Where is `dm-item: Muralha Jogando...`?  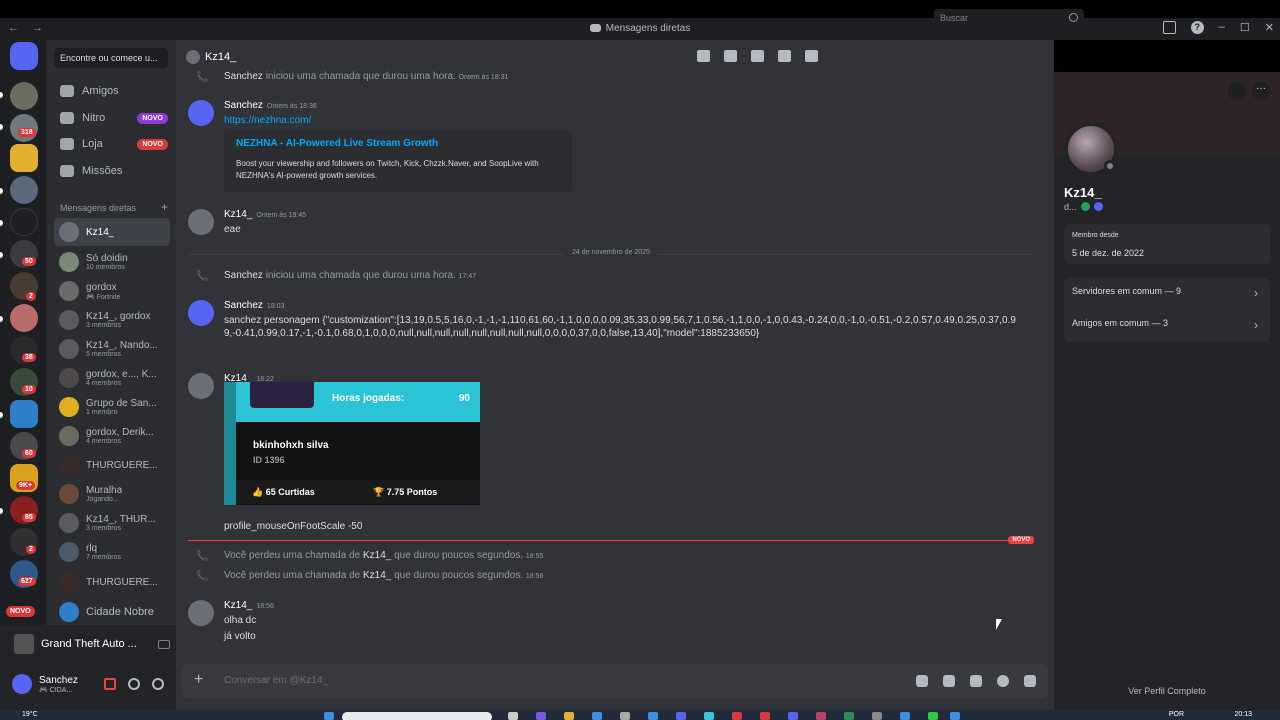
dm-item: Muralha Jogando... is located at coordinates (112, 494).